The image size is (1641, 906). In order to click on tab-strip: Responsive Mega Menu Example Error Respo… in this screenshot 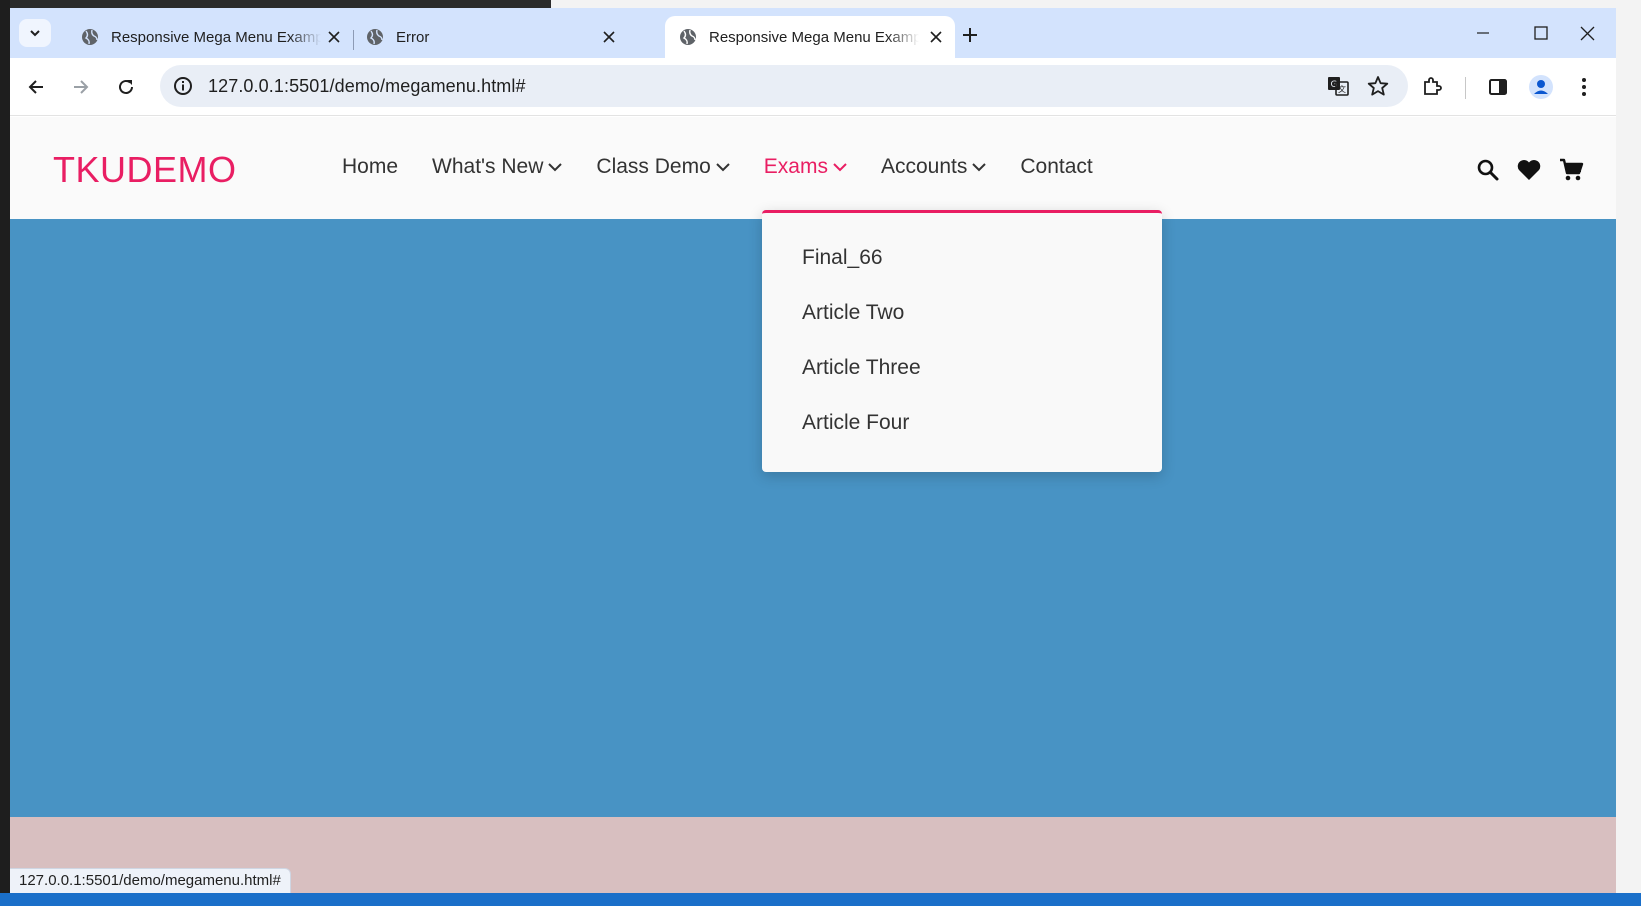, I will do `click(813, 33)`.